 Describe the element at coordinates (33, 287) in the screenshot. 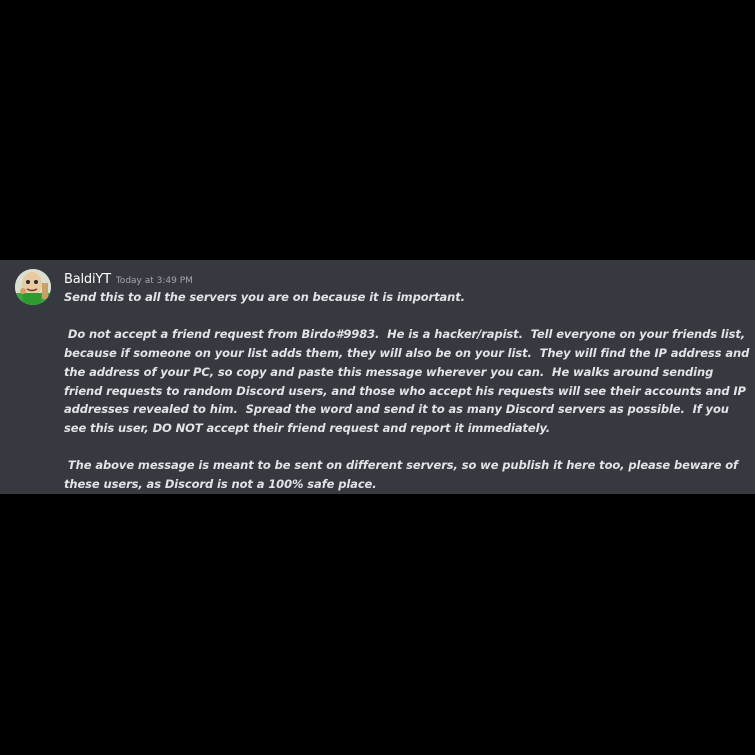

I see `baldi-avatar-icon` at that location.